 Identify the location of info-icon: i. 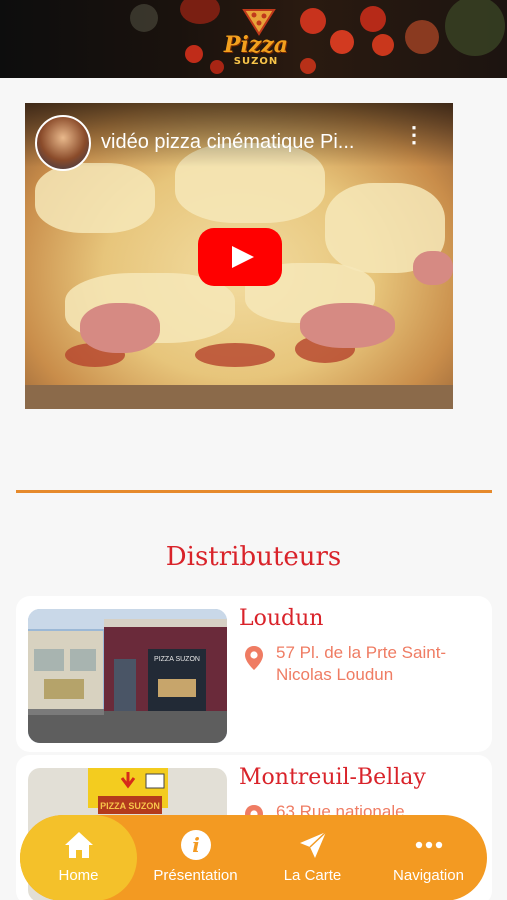
(196, 845).